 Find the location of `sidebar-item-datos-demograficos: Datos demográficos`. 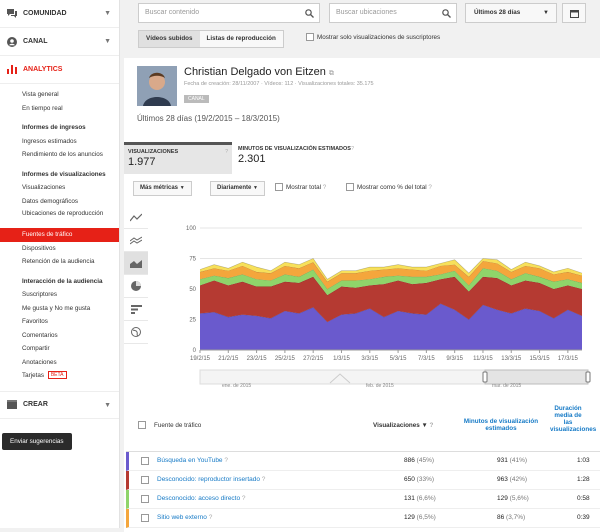

sidebar-item-datos-demograficos: Datos demográficos is located at coordinates (59, 202).